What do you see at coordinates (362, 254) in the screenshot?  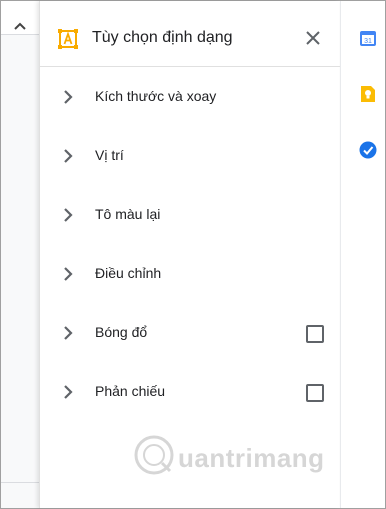 I see `side-rail: 31` at bounding box center [362, 254].